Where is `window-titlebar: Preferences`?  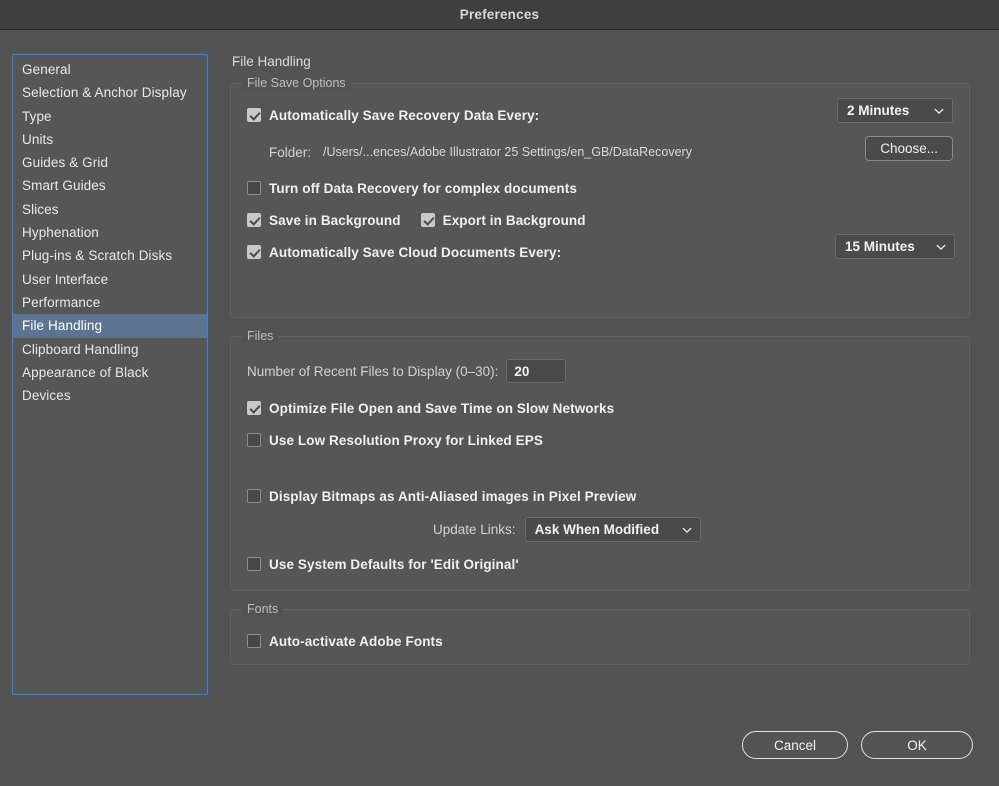
window-titlebar: Preferences is located at coordinates (499, 15).